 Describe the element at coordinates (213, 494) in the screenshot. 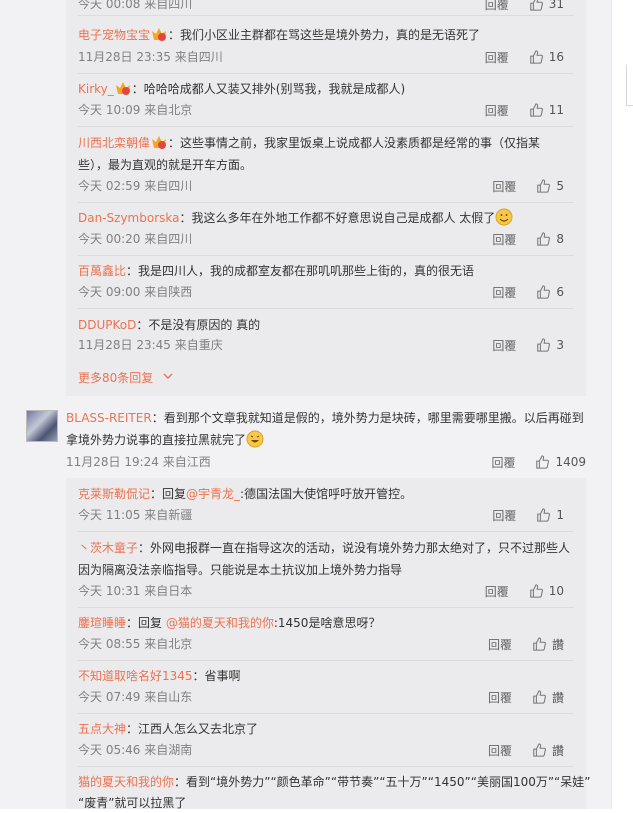

I see `mention-link: @宇青龙_` at that location.